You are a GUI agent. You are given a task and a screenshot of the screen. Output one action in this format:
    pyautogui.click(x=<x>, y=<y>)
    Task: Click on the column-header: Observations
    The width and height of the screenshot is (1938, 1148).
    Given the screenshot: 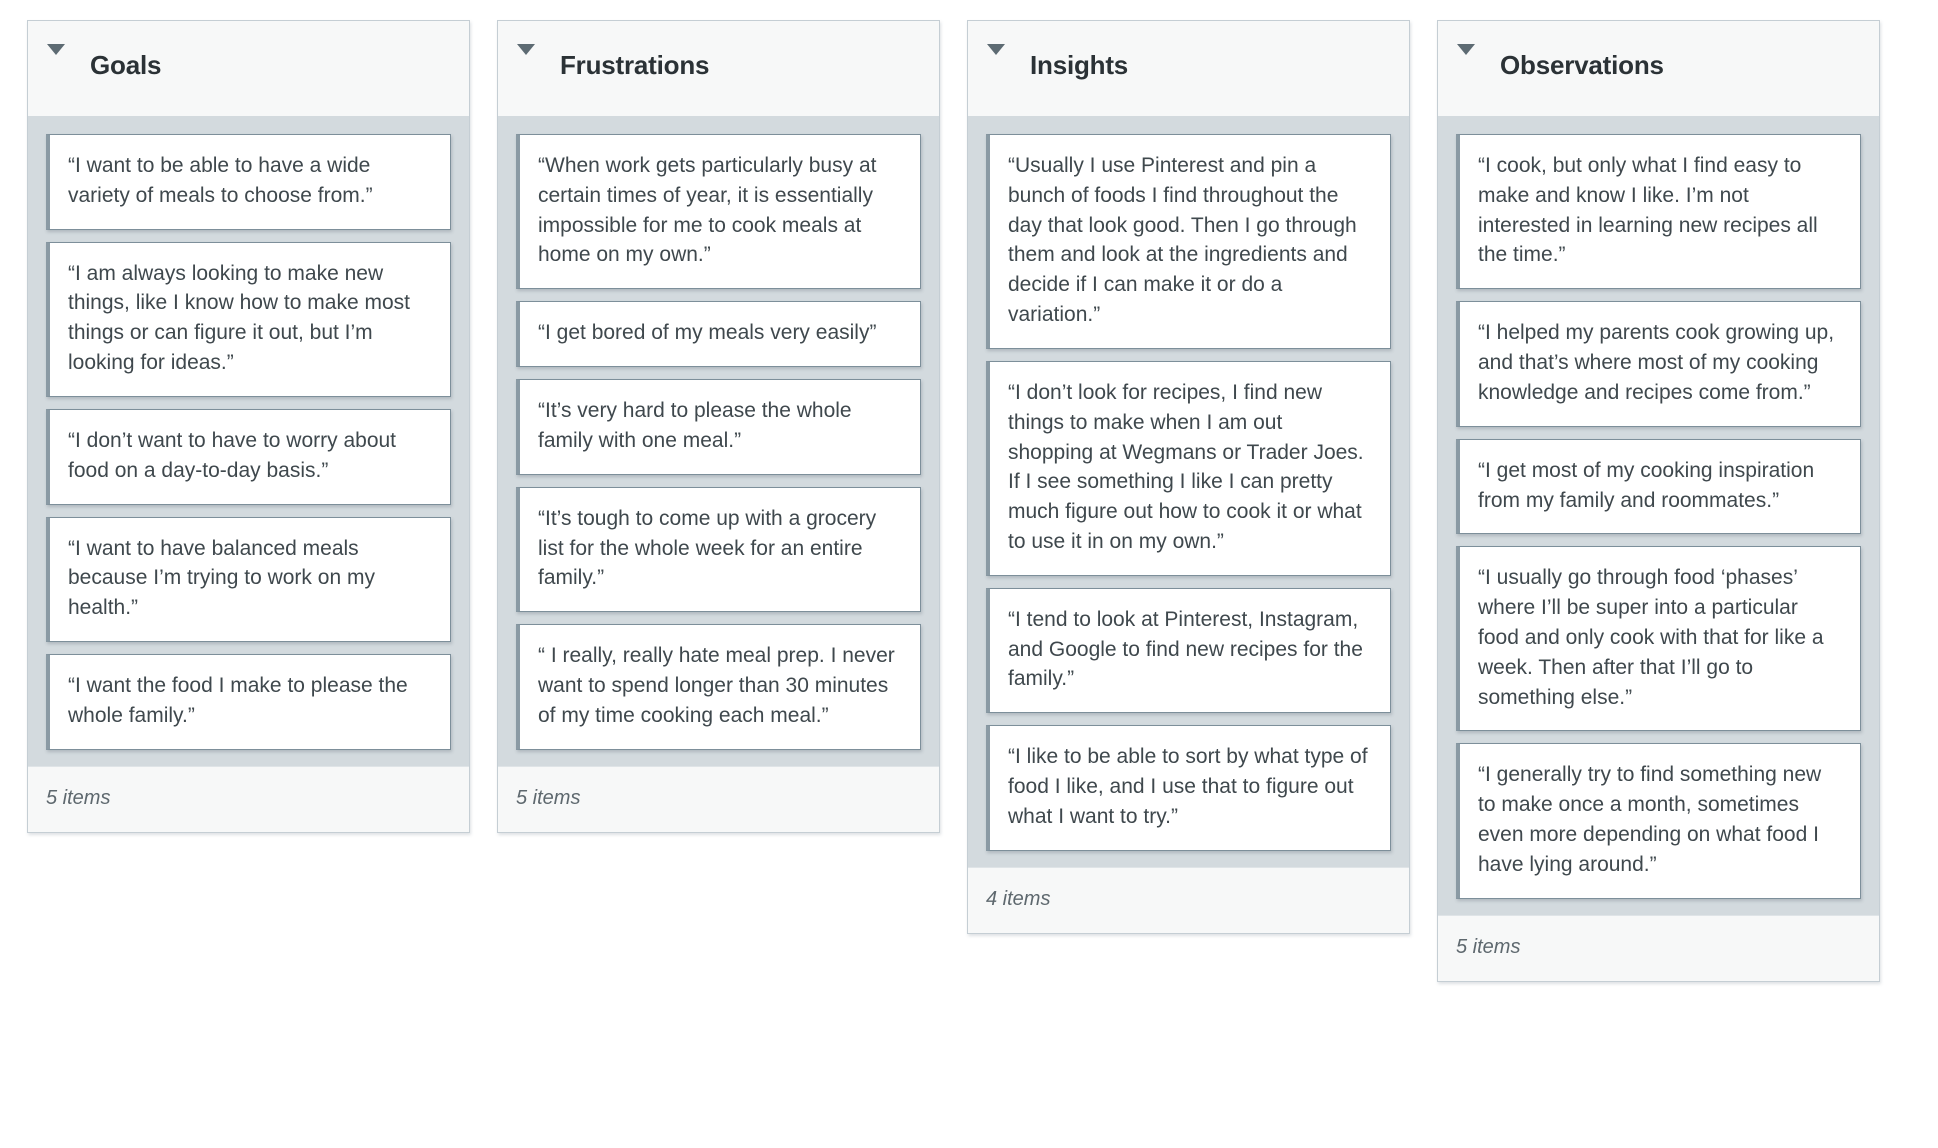 What is the action you would take?
    pyautogui.click(x=1658, y=68)
    